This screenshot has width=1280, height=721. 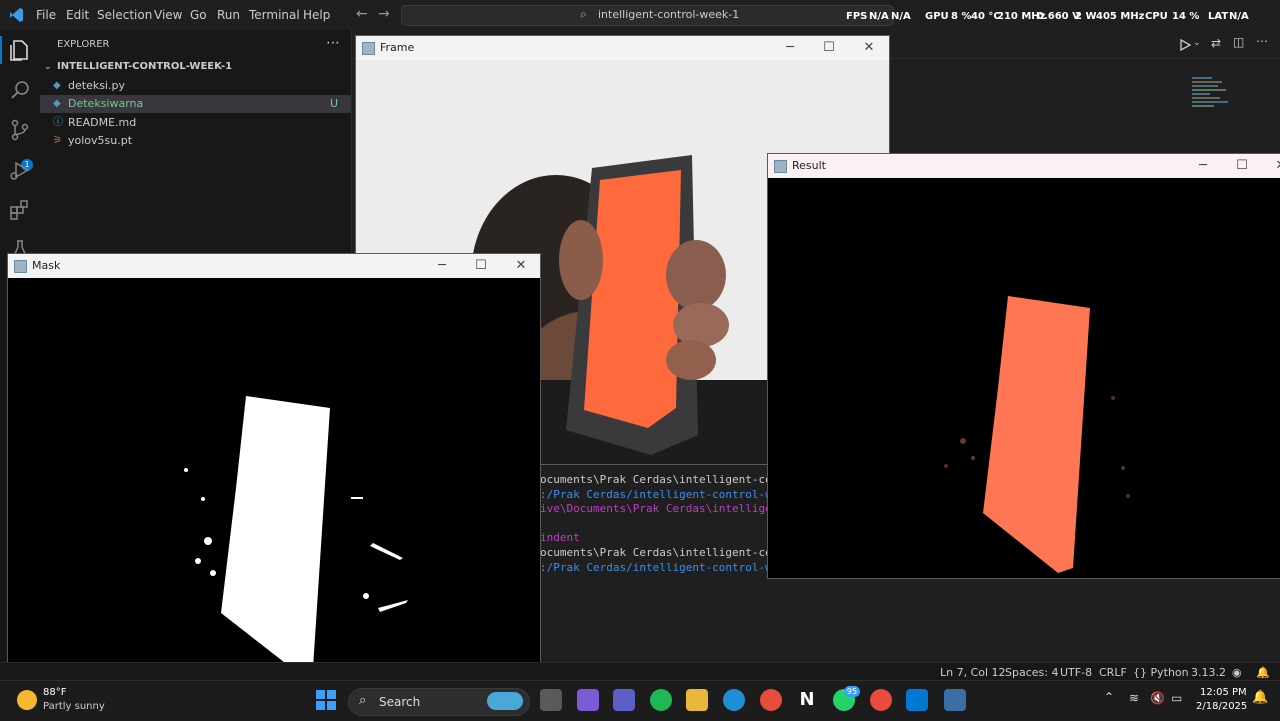 What do you see at coordinates (852, 691) in the screenshot?
I see `whatsapp-badge: 95` at bounding box center [852, 691].